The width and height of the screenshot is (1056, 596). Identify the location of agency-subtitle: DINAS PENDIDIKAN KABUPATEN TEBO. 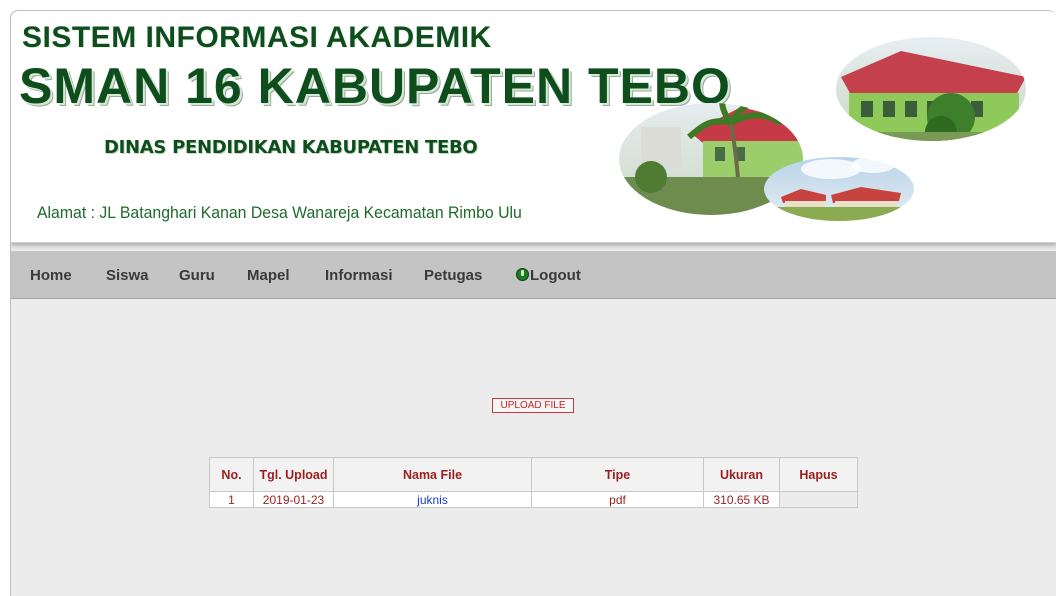
(291, 147).